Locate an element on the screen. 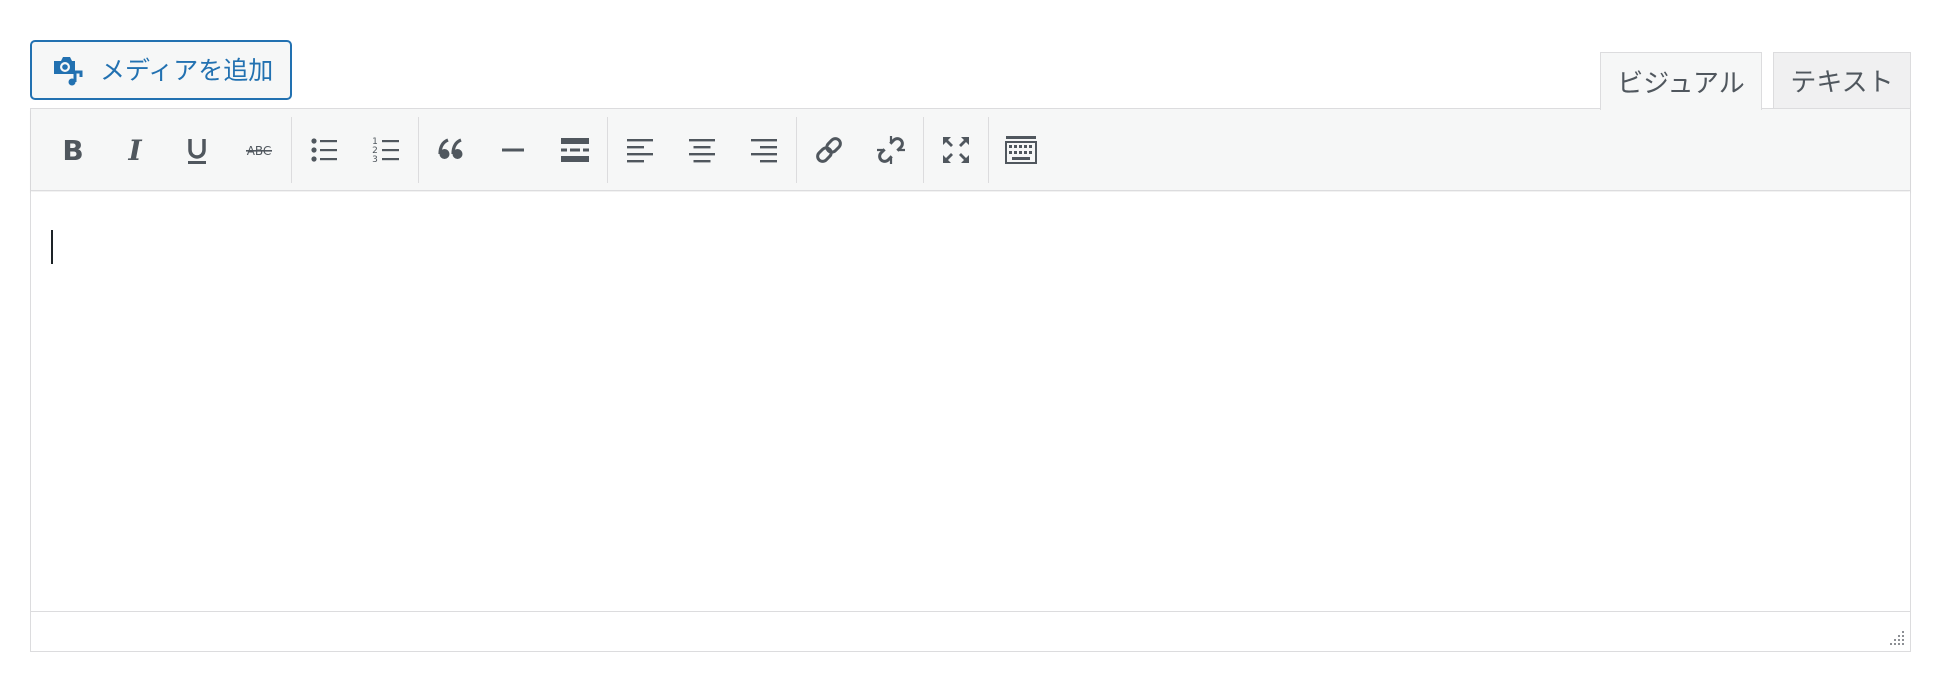 The height and width of the screenshot is (692, 1940). italic-icon: I is located at coordinates (134, 150).